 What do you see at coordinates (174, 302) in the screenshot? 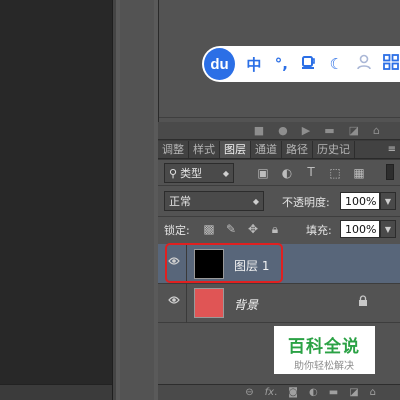
I see `eye-icon` at bounding box center [174, 302].